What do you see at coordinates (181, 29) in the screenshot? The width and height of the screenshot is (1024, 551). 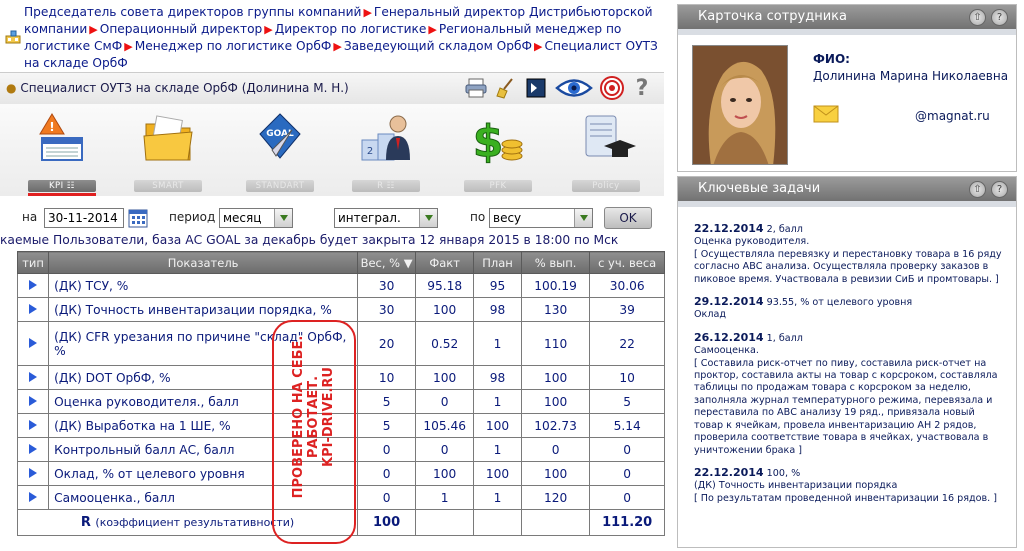 I see `breadcrumb-item: Операционный директор` at bounding box center [181, 29].